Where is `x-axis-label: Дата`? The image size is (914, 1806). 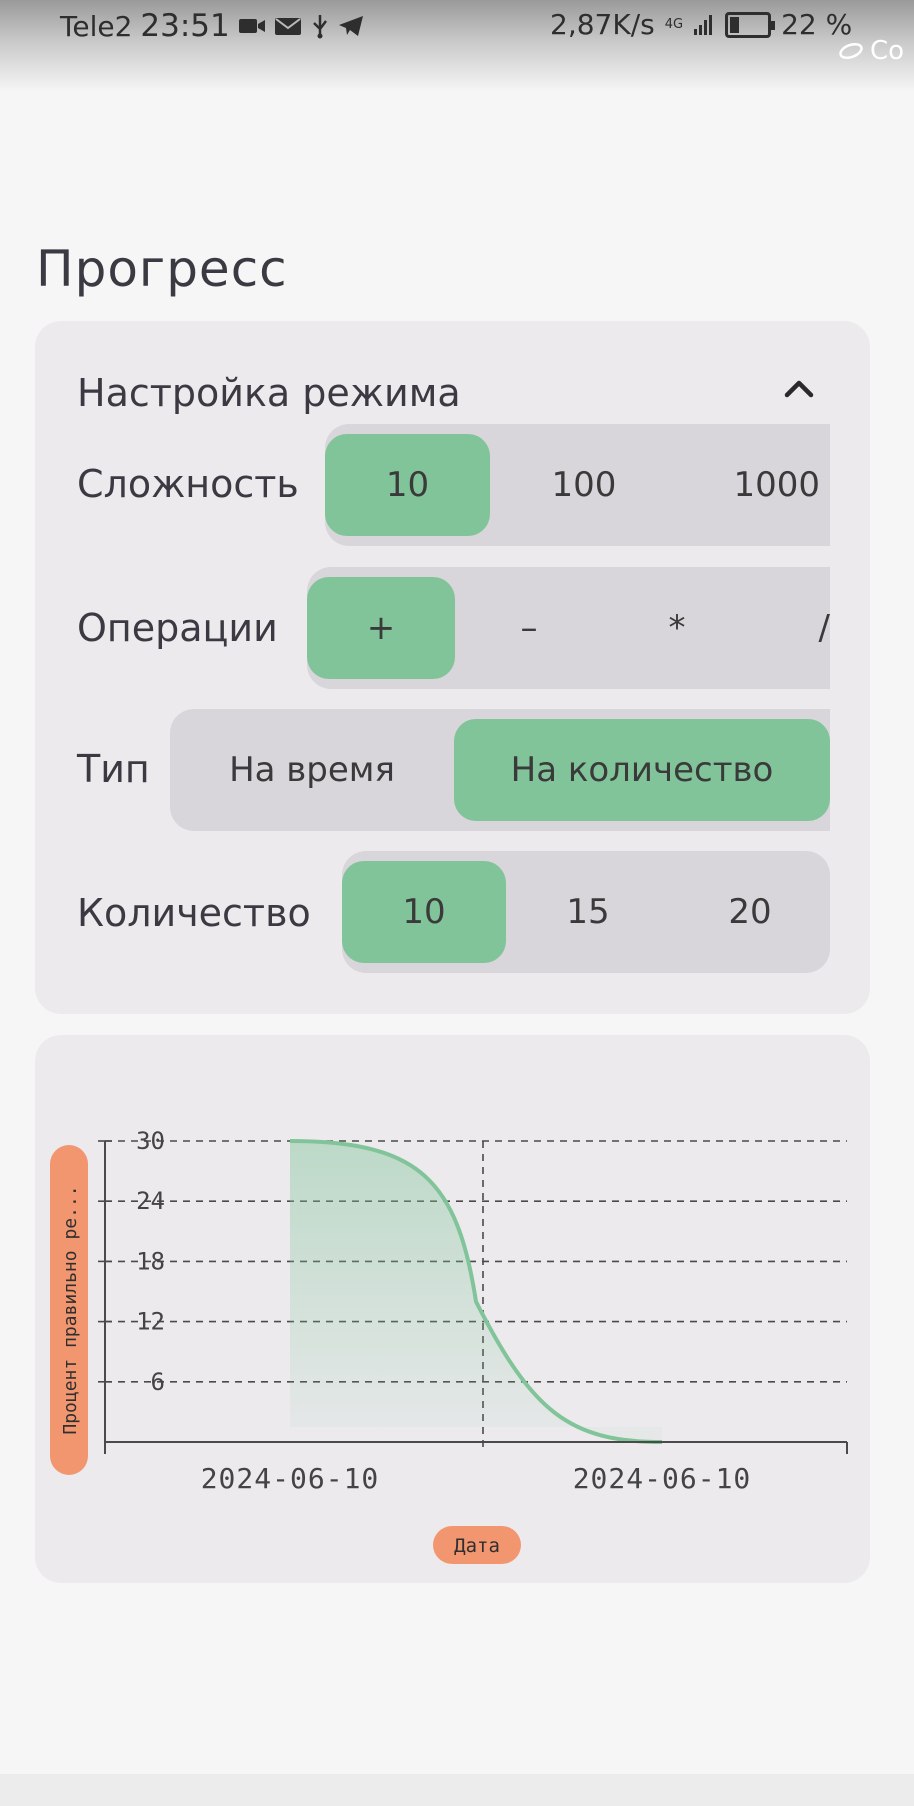
x-axis-label: Дата is located at coordinates (477, 1546).